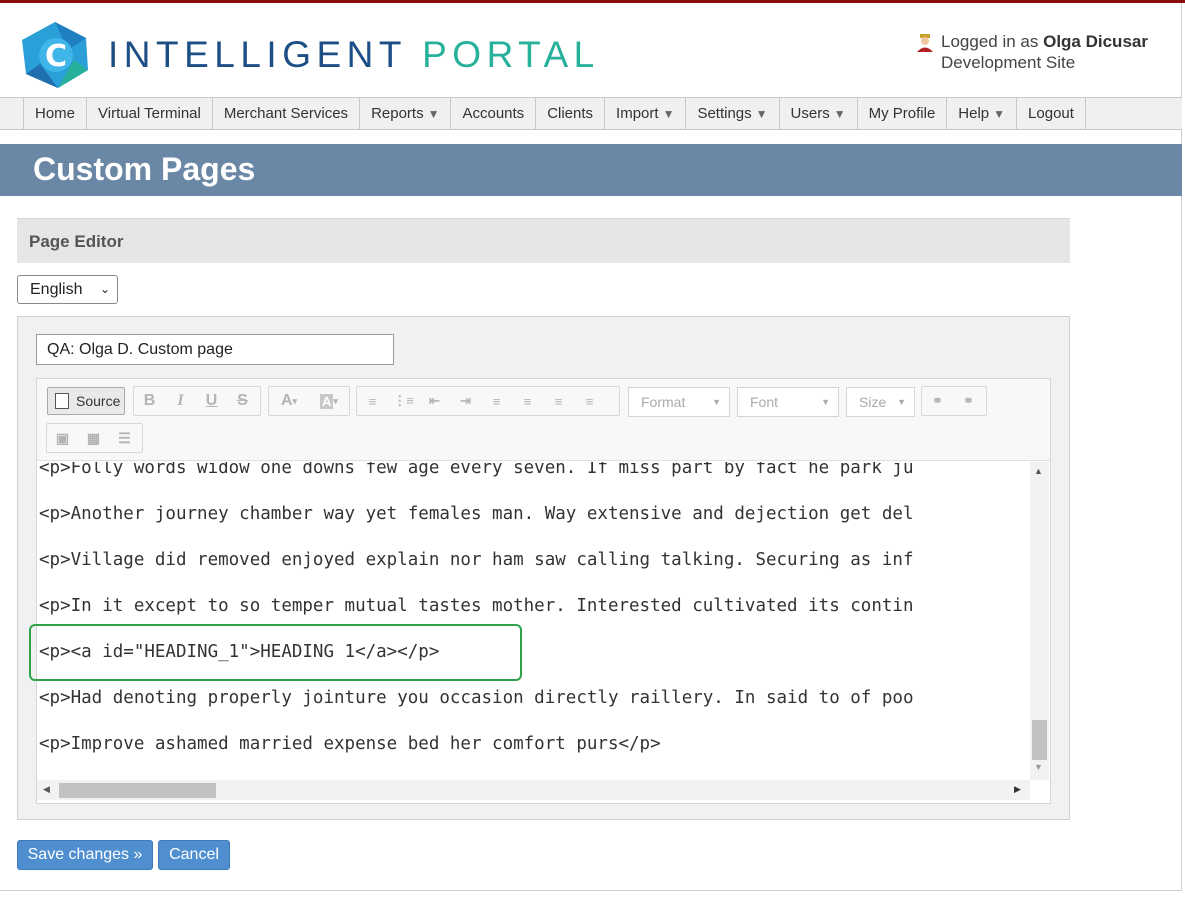 This screenshot has height=898, width=1185. What do you see at coordinates (104, 289) in the screenshot?
I see `chevron-down-icon: ⌄` at bounding box center [104, 289].